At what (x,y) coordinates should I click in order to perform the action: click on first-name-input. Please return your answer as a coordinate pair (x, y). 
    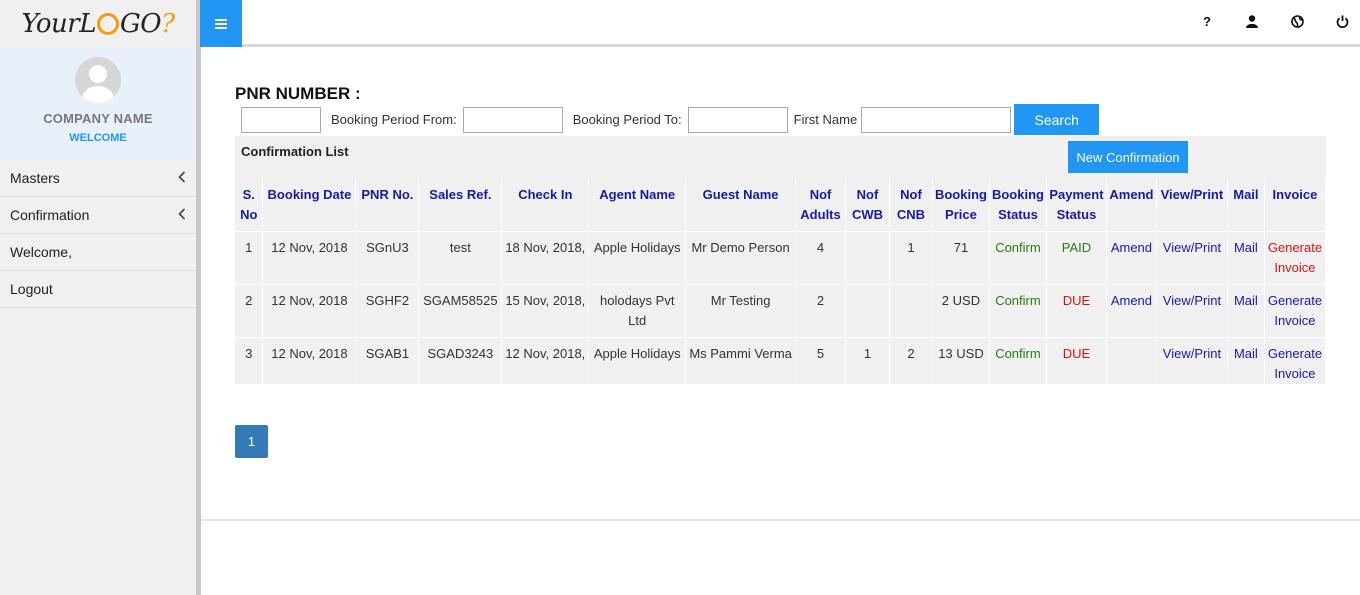
    Looking at the image, I should click on (936, 119).